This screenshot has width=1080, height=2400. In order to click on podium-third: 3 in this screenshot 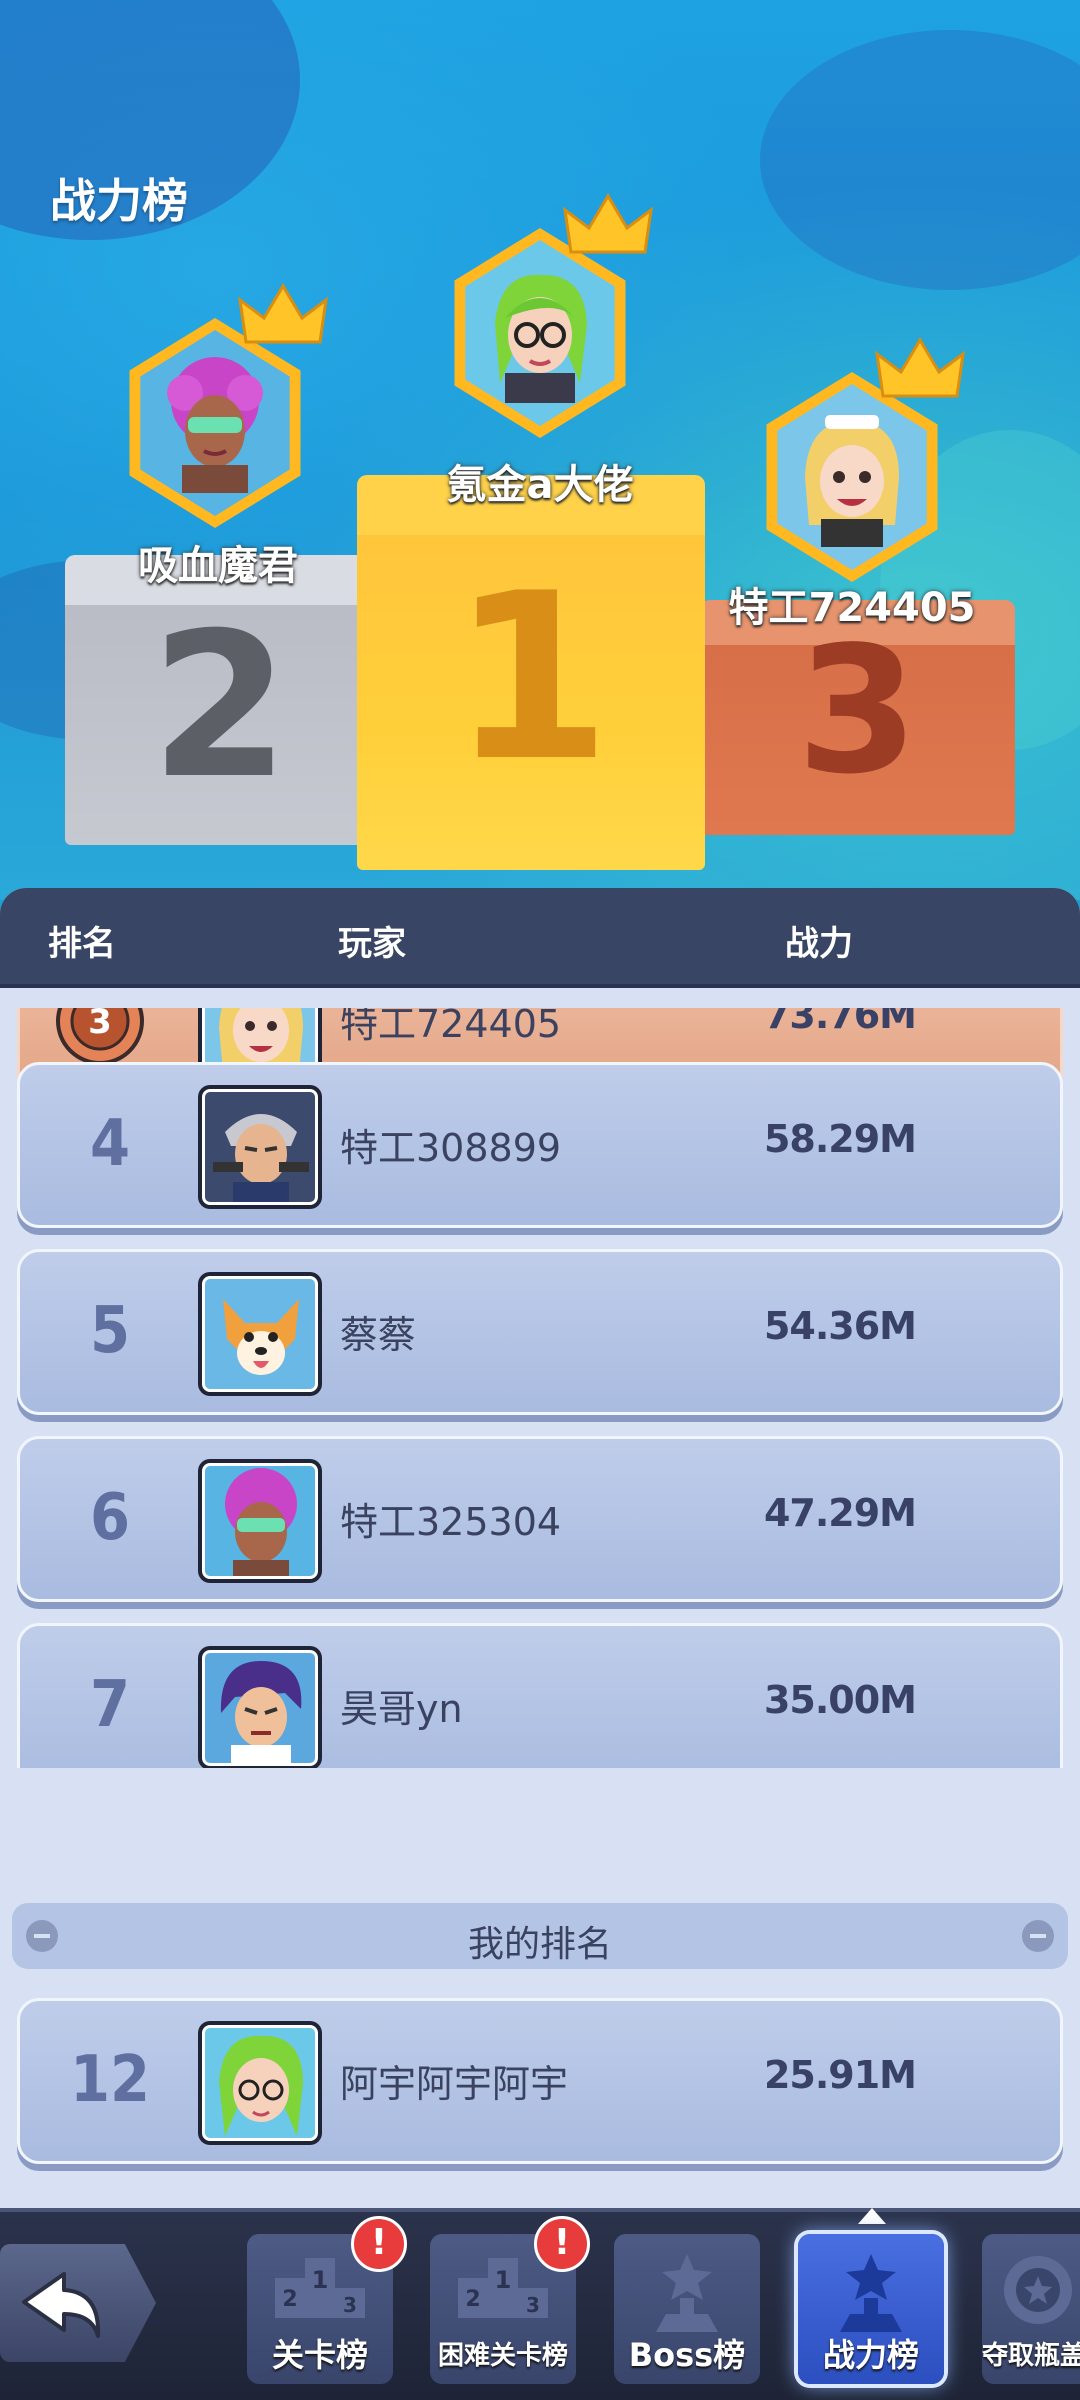, I will do `click(857, 717)`.